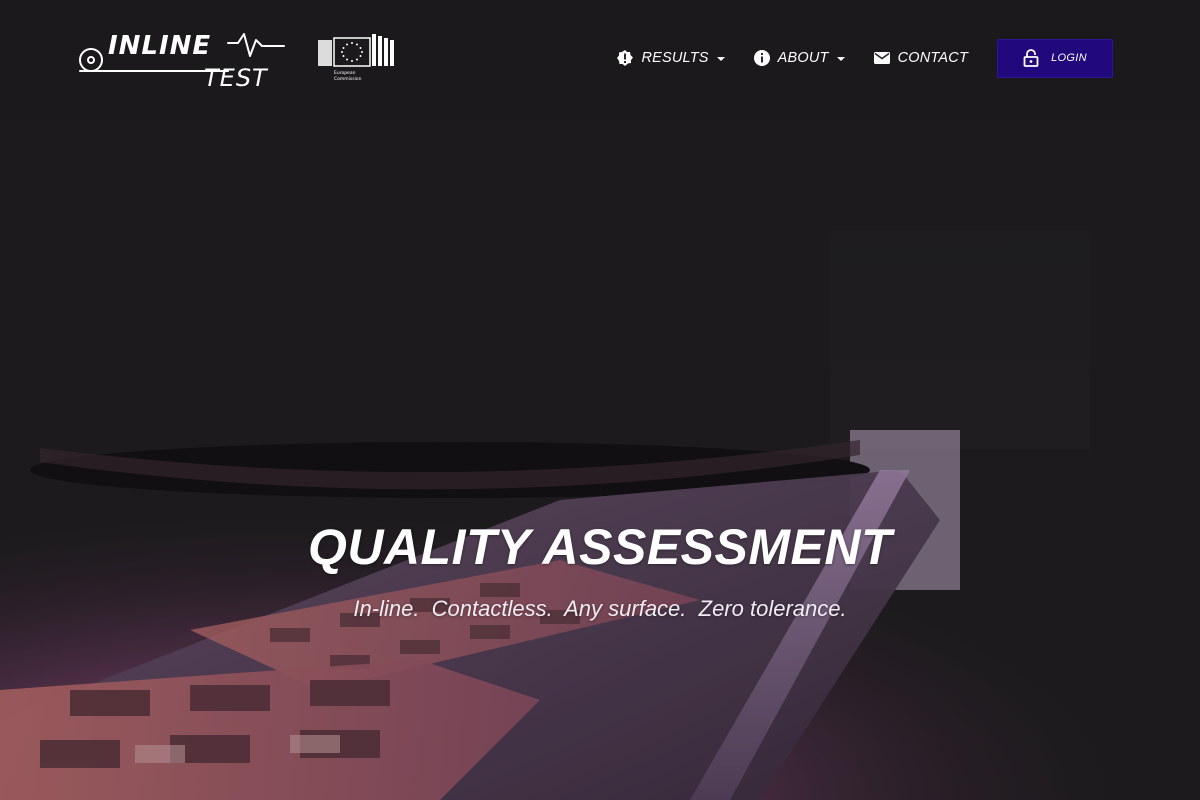 This screenshot has height=800, width=1200. Describe the element at coordinates (864, 58) in the screenshot. I see `nav-menu: RESULTS ABOUT CONTACT LOGIN` at that location.